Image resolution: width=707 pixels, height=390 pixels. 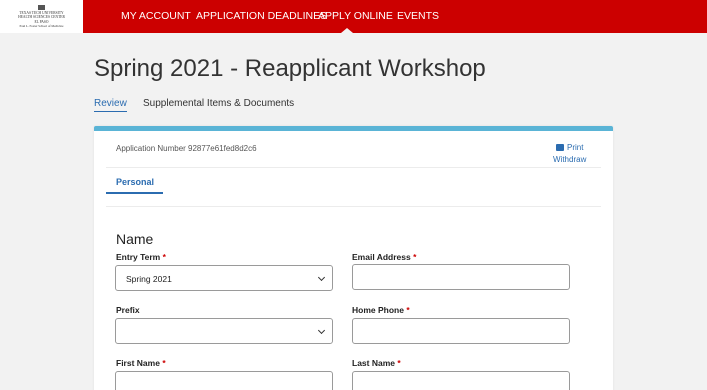 What do you see at coordinates (224, 278) in the screenshot?
I see `entry-term-select: Spring 2021` at bounding box center [224, 278].